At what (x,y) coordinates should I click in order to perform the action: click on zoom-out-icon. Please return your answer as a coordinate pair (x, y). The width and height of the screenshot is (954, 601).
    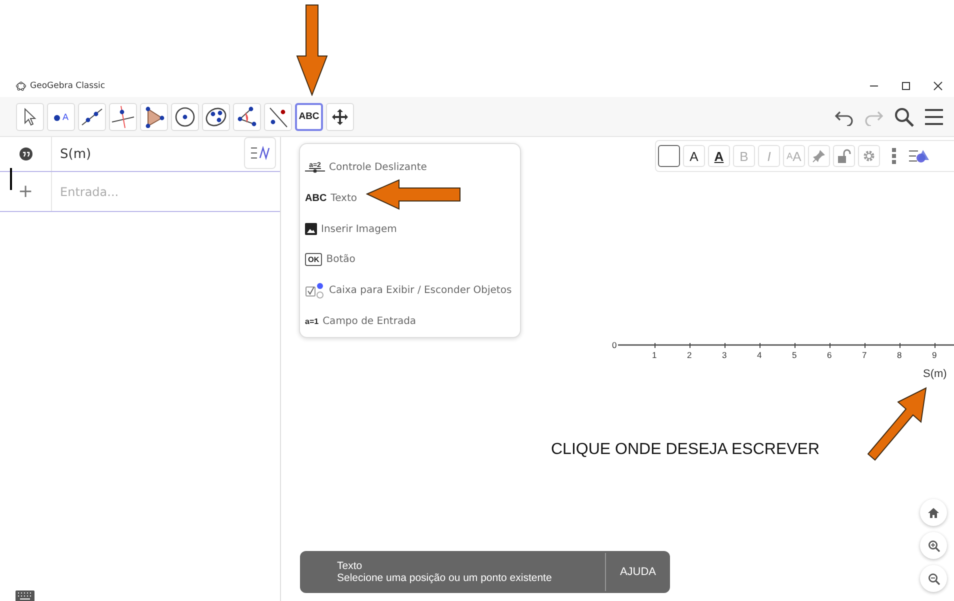
    Looking at the image, I should click on (934, 578).